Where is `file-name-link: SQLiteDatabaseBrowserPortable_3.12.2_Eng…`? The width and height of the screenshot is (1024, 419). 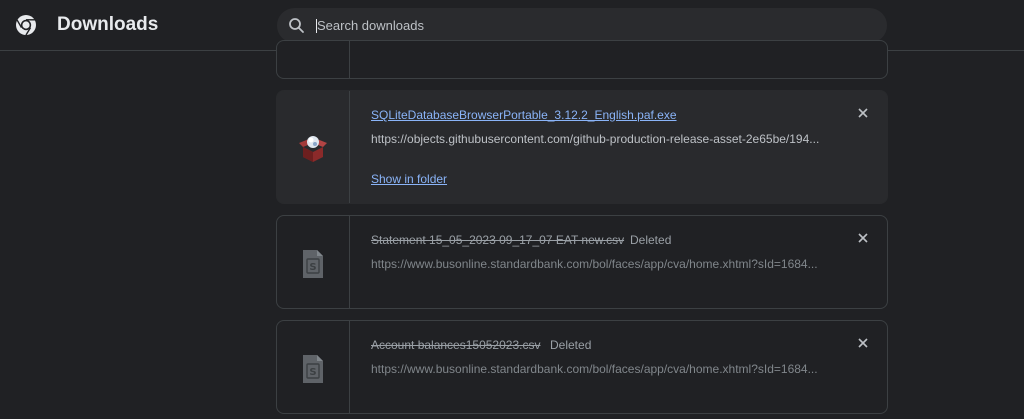 file-name-link: SQLiteDatabaseBrowserPortable_3.12.2_Eng… is located at coordinates (524, 115).